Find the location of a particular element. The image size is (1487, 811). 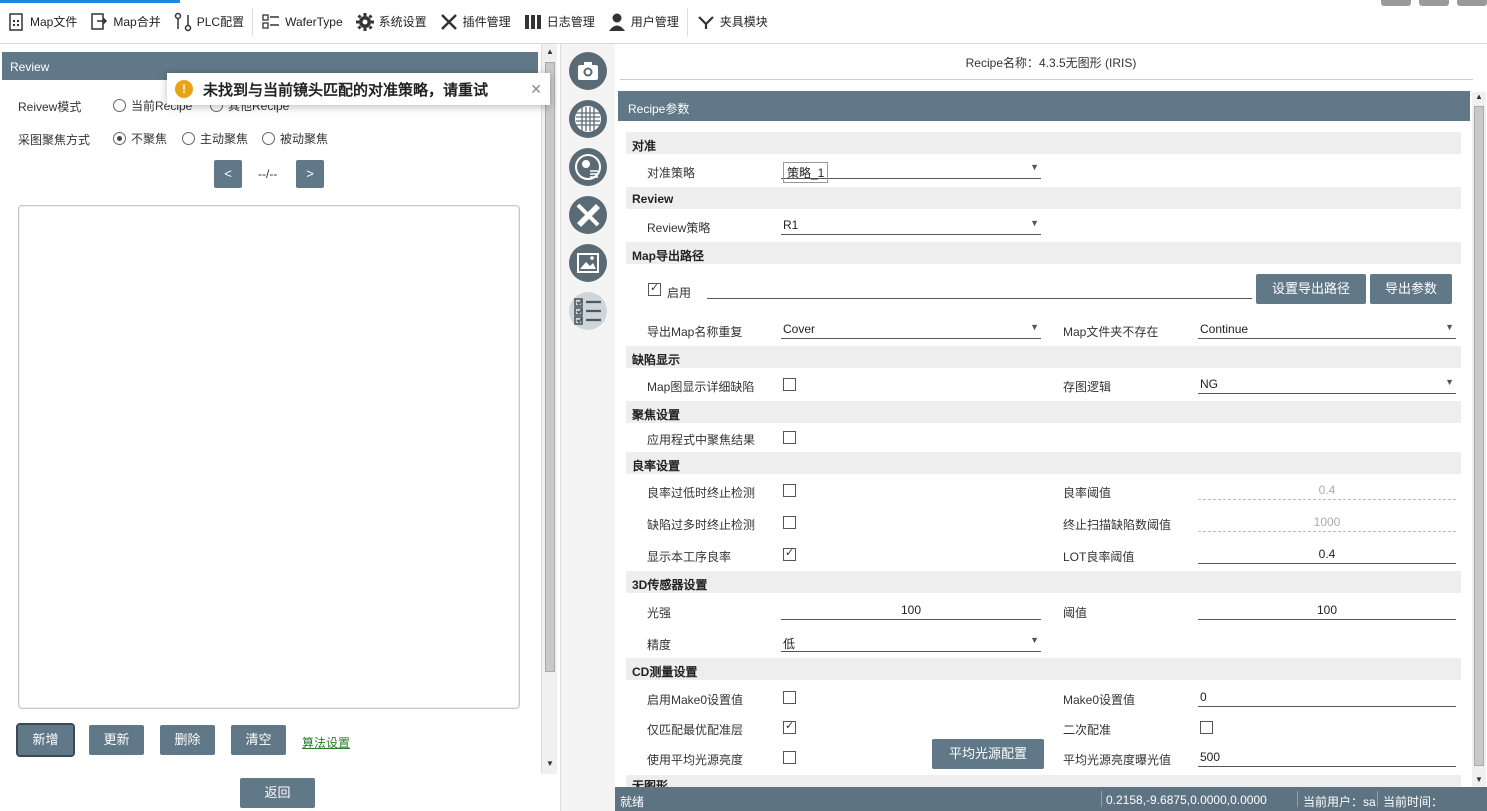

radio-no-focus: 不聚焦 is located at coordinates (140, 138).